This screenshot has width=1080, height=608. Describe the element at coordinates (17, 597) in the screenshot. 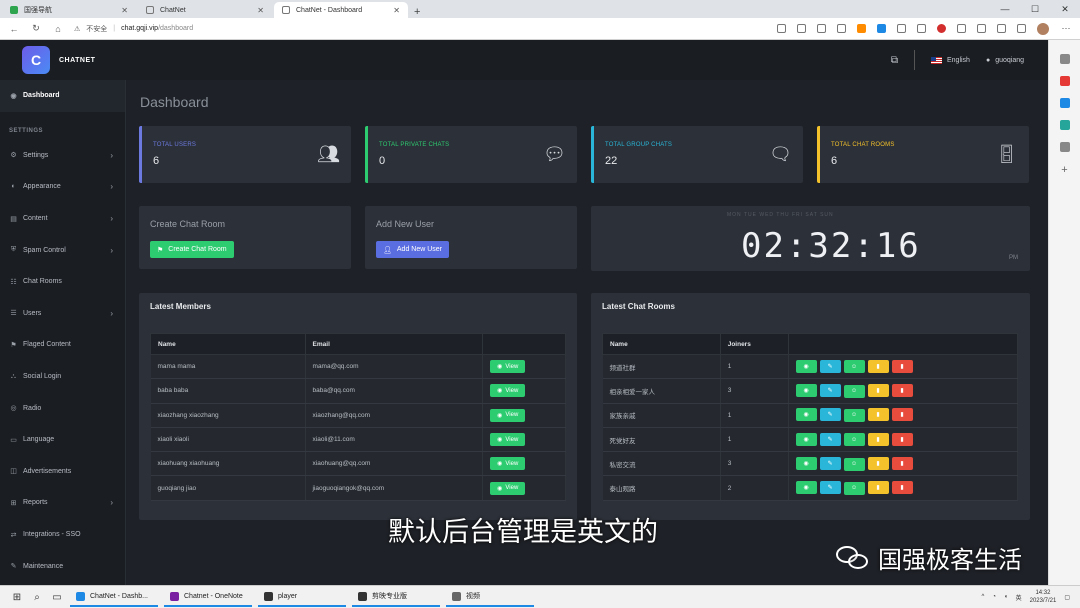

I see `windows-start-icon: ⊞` at that location.